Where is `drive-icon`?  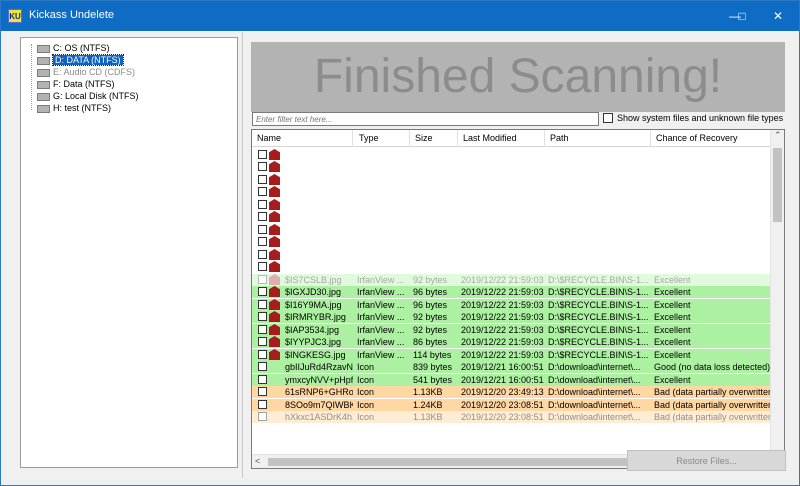 drive-icon is located at coordinates (43, 60).